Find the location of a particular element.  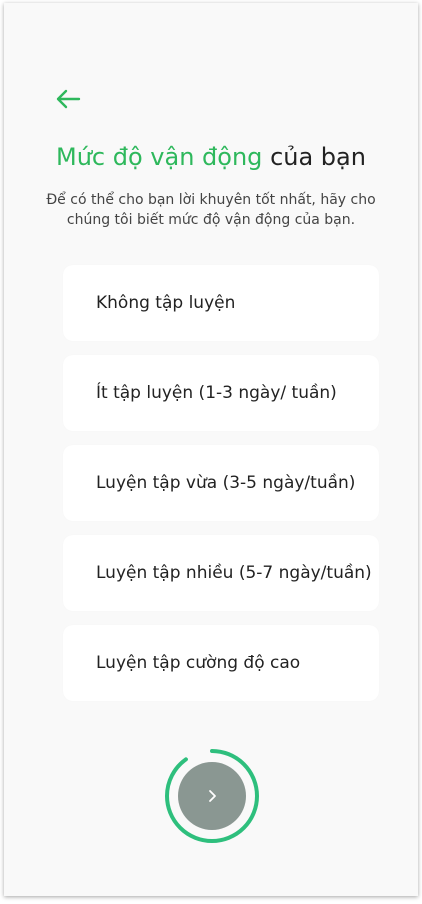

option-label: Ít tập luyện (1-3 ngày/ tuần) is located at coordinates (216, 393).